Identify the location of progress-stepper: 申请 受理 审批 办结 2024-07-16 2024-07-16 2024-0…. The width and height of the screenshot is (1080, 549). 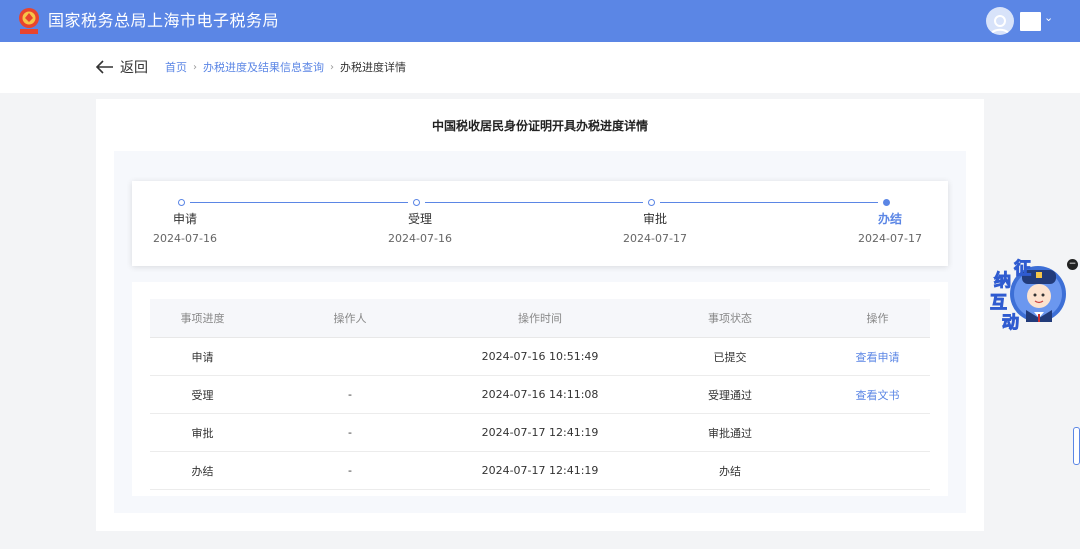
(540, 223).